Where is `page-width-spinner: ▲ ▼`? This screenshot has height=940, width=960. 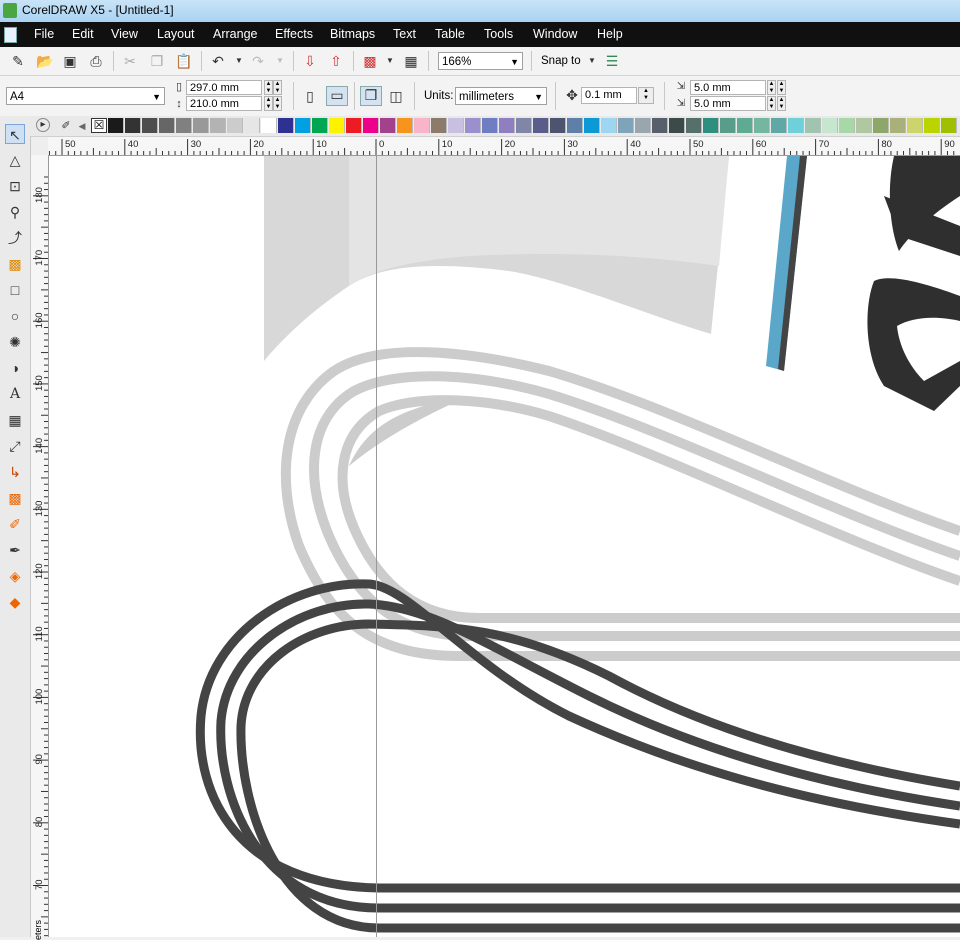
page-width-spinner: ▲ ▼ is located at coordinates (268, 87).